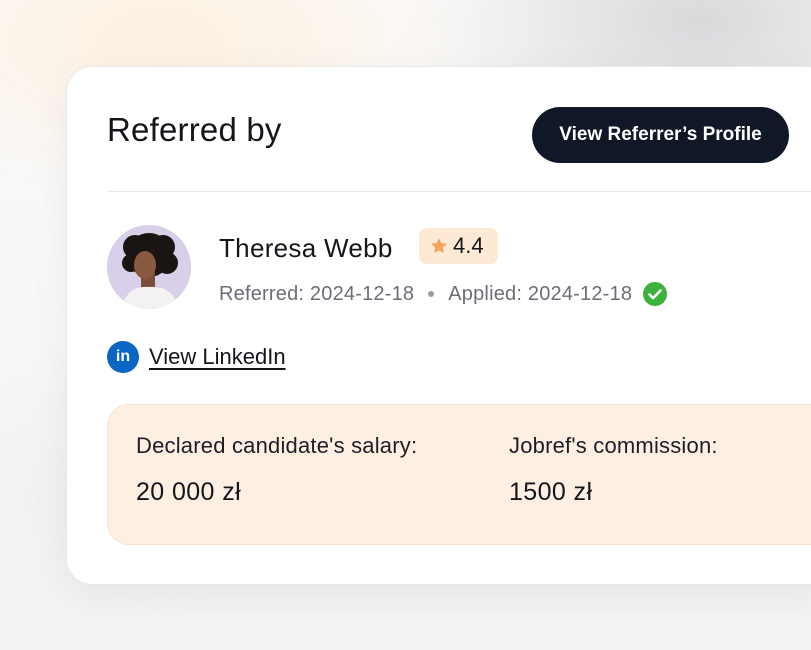 The image size is (811, 650). What do you see at coordinates (276, 470) in the screenshot?
I see `salary-stat: Declared candidate's salary: 20 000 zł` at bounding box center [276, 470].